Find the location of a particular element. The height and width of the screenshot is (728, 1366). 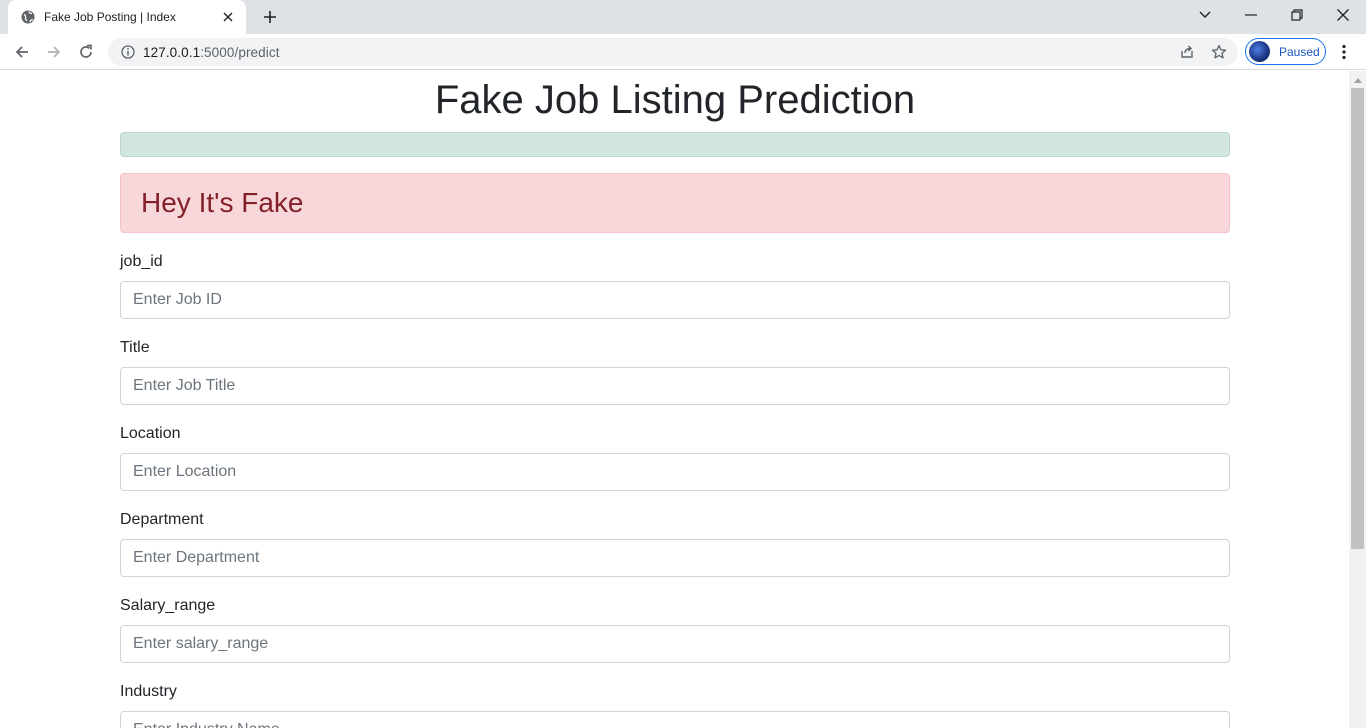

kebab-menu-icon is located at coordinates (1344, 52).